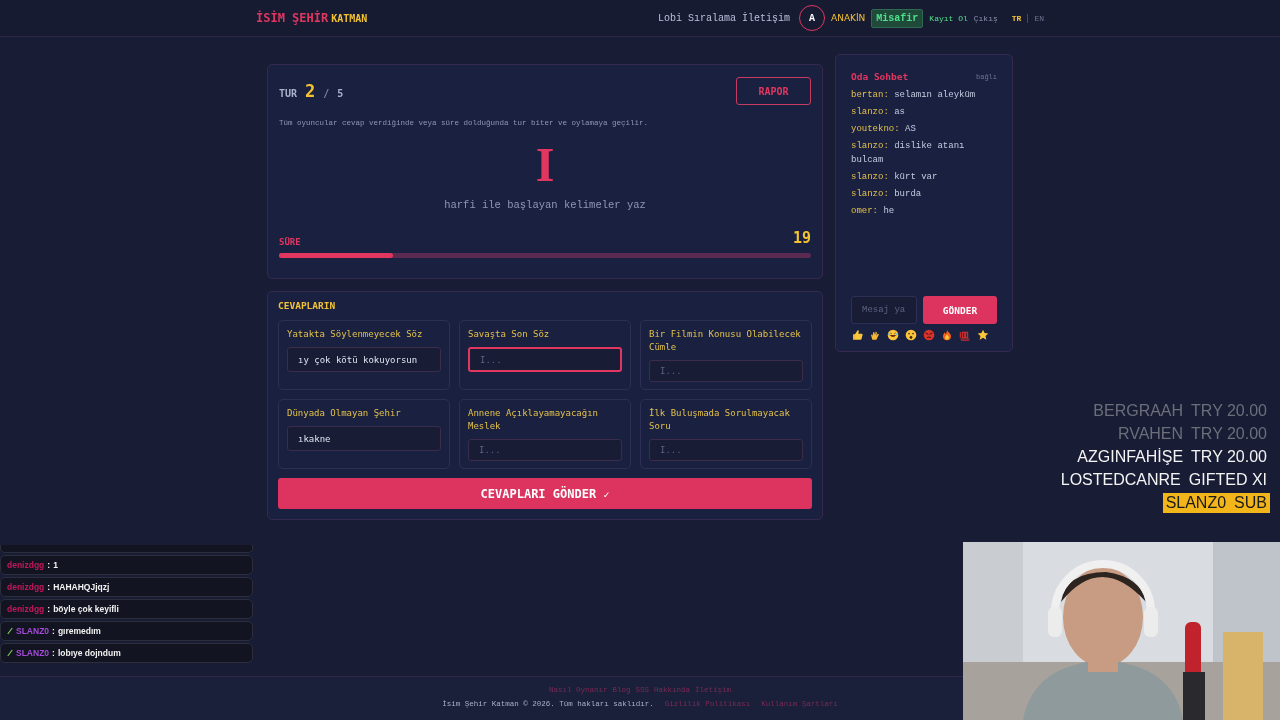 The width and height of the screenshot is (1280, 720). What do you see at coordinates (1250, 503) in the screenshot?
I see `event-detail: SUB` at bounding box center [1250, 503].